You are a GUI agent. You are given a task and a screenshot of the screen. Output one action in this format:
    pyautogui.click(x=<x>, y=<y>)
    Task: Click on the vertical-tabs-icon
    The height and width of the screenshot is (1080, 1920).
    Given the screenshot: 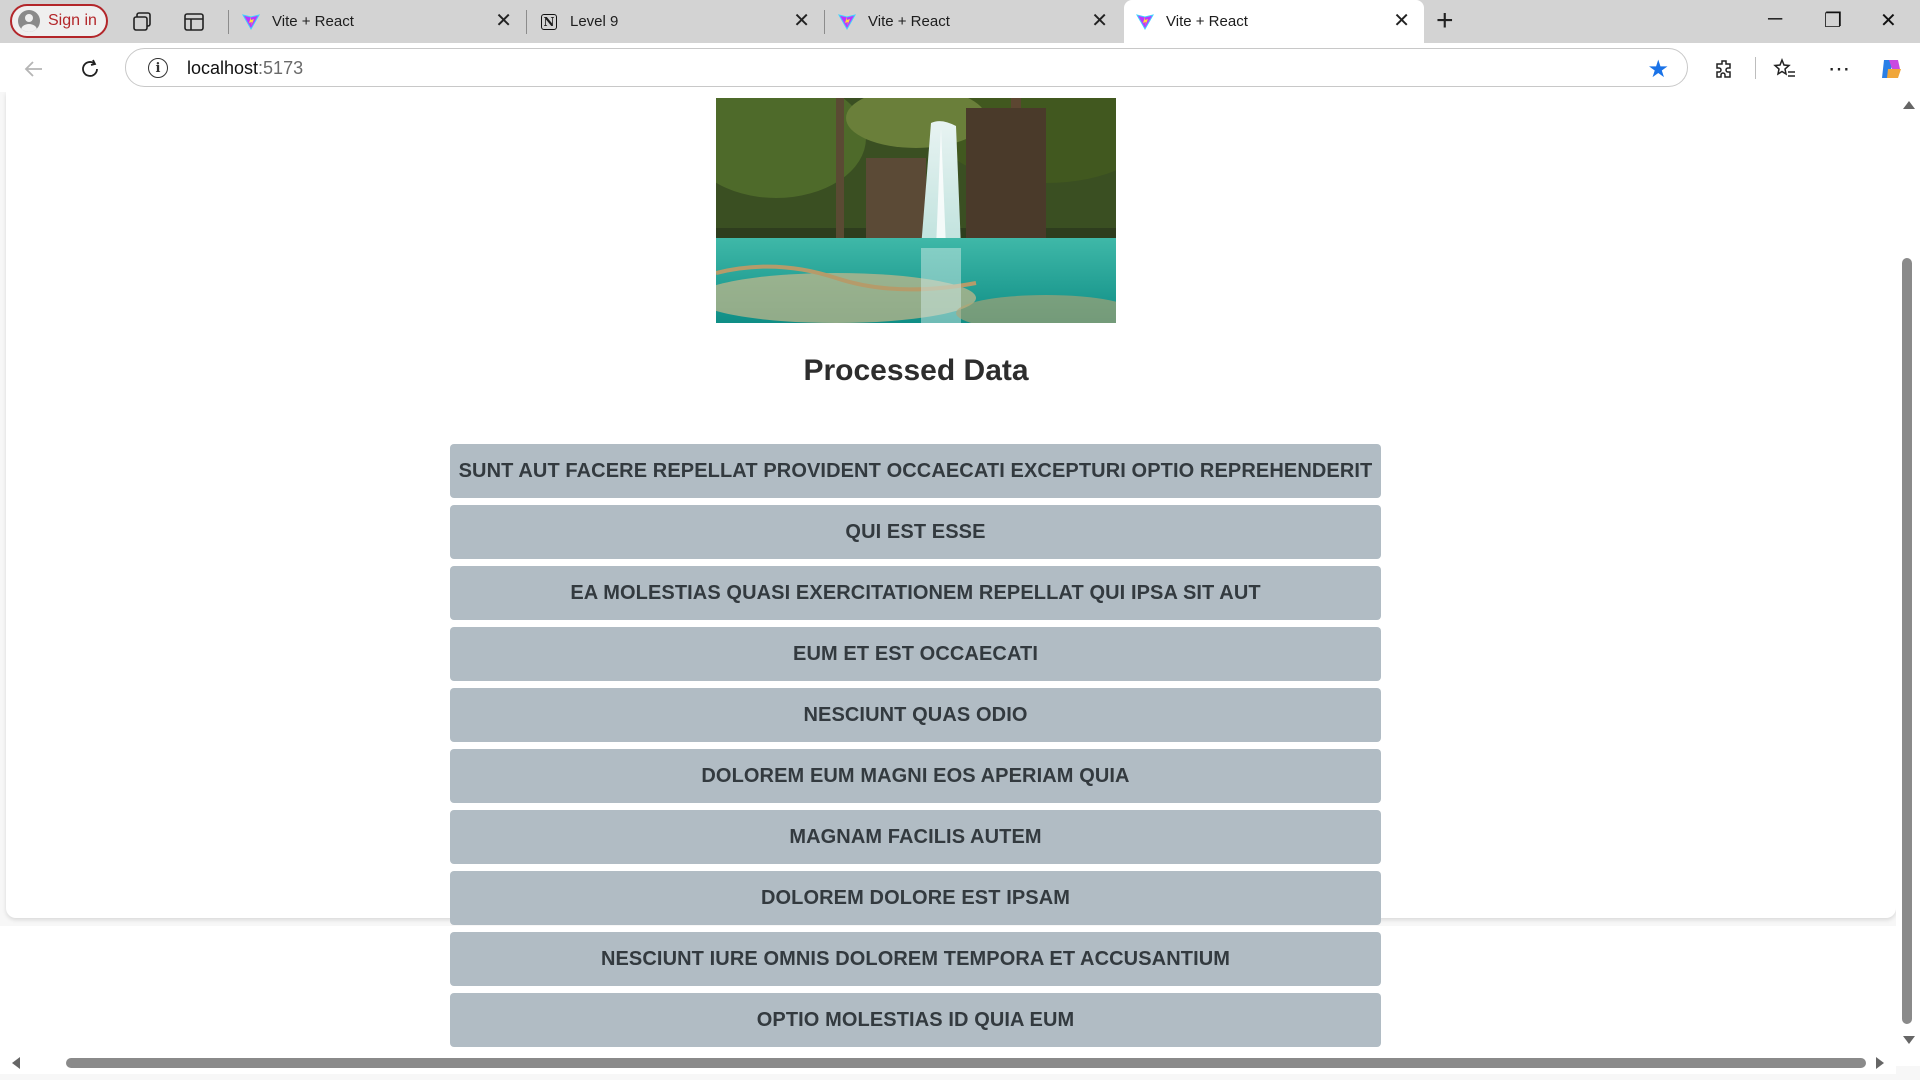 What is the action you would take?
    pyautogui.click(x=194, y=22)
    